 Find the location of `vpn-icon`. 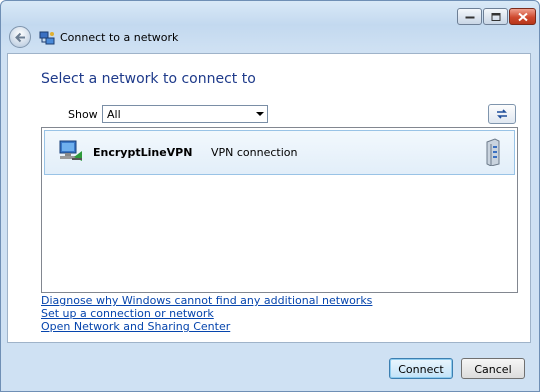

vpn-icon is located at coordinates (70, 150).